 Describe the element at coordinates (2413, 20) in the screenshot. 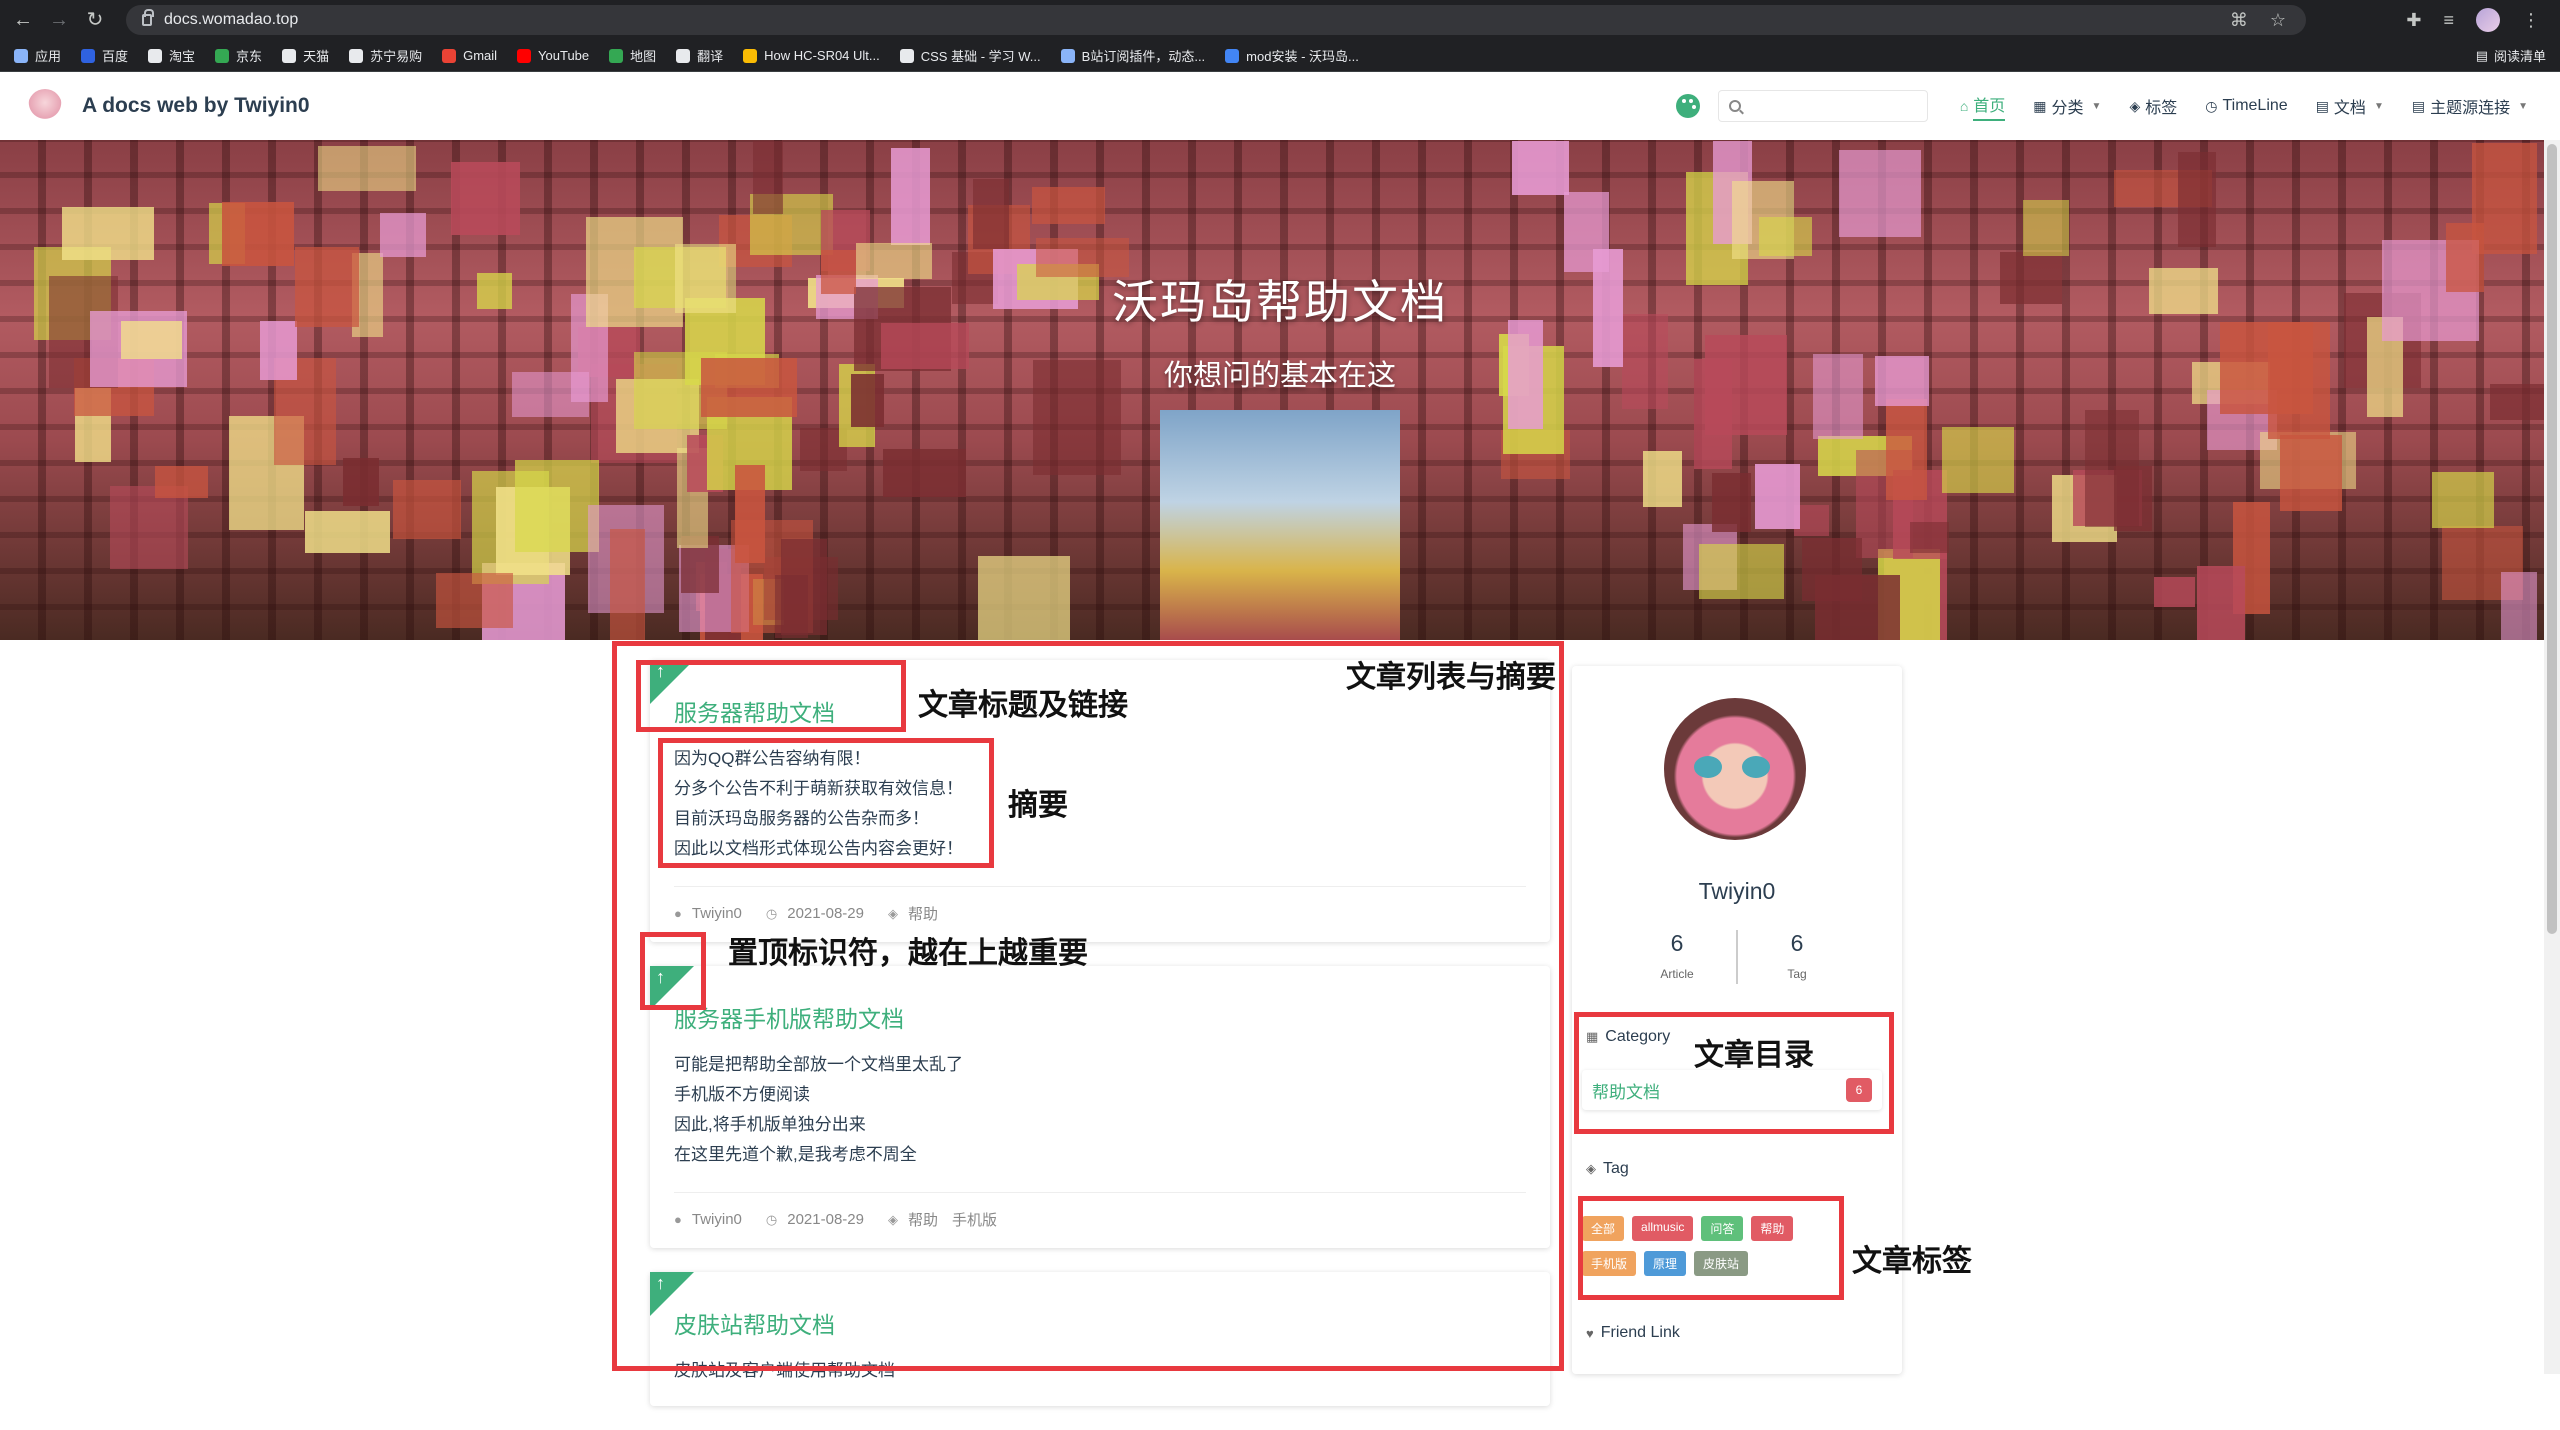

I see `extensions-icon: ✚` at that location.